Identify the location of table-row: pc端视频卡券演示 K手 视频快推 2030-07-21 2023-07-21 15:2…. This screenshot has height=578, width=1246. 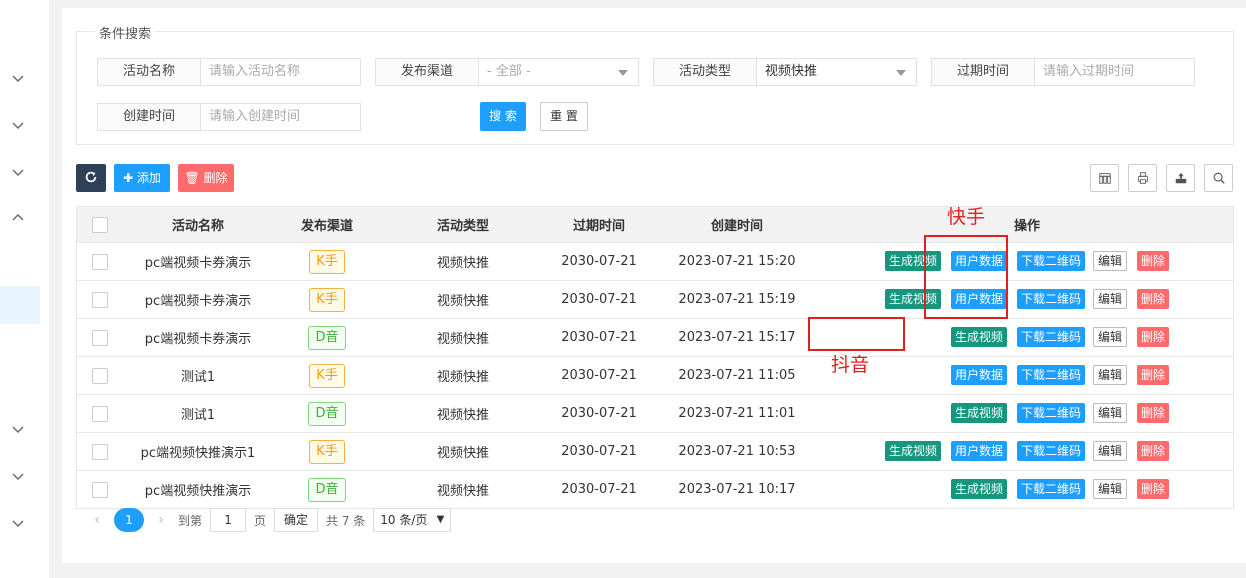
(655, 262).